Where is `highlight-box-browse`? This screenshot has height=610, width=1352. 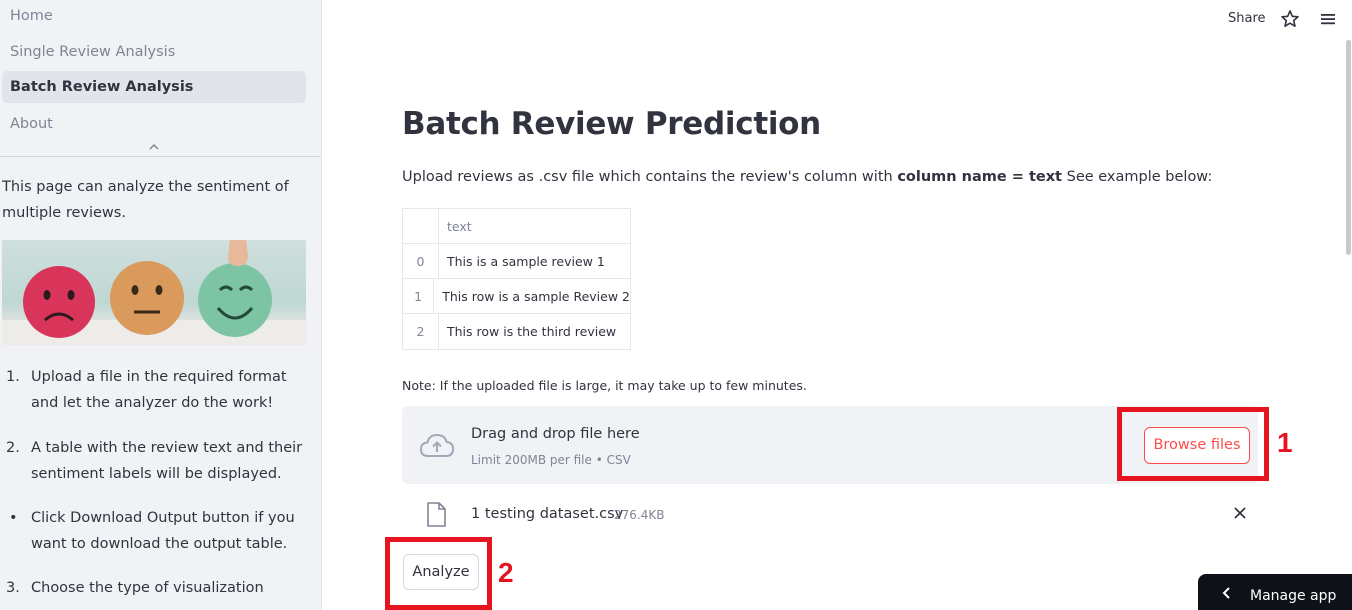
highlight-box-browse is located at coordinates (1193, 444).